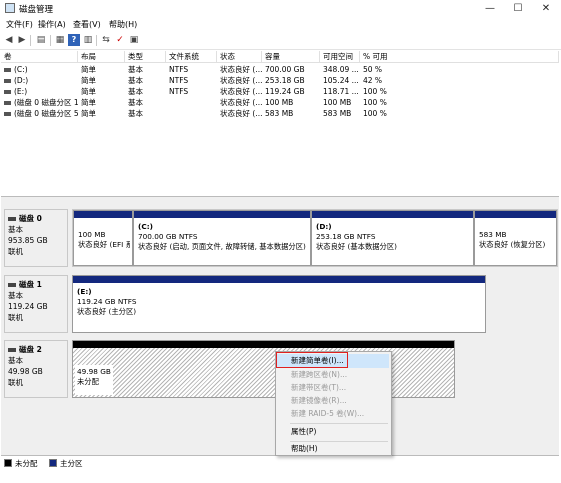 This screenshot has width=561, height=483. What do you see at coordinates (15, 229) in the screenshot?
I see `disk-type: 基本` at bounding box center [15, 229].